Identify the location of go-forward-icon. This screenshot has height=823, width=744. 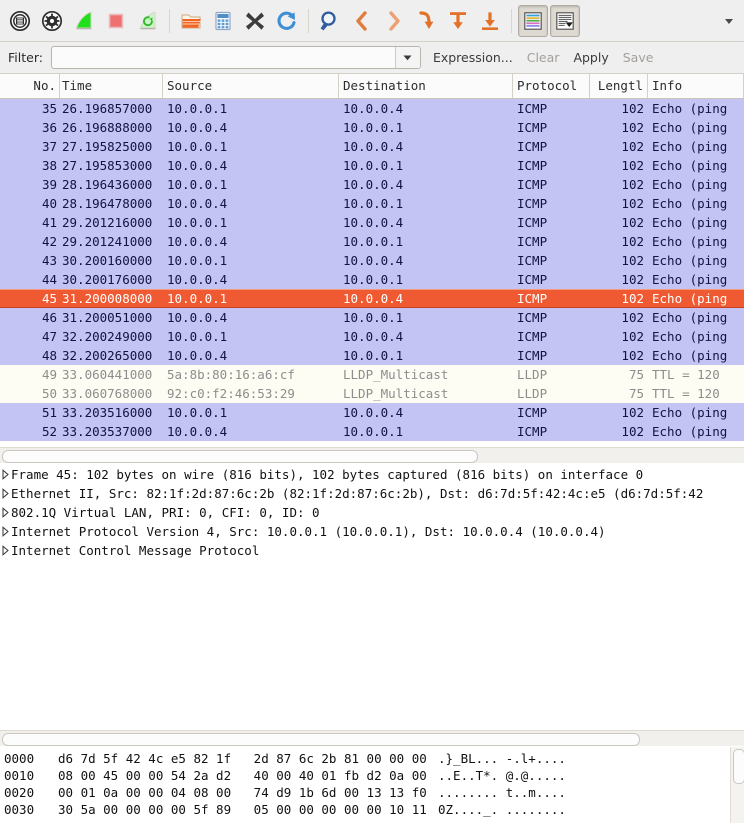
(394, 21).